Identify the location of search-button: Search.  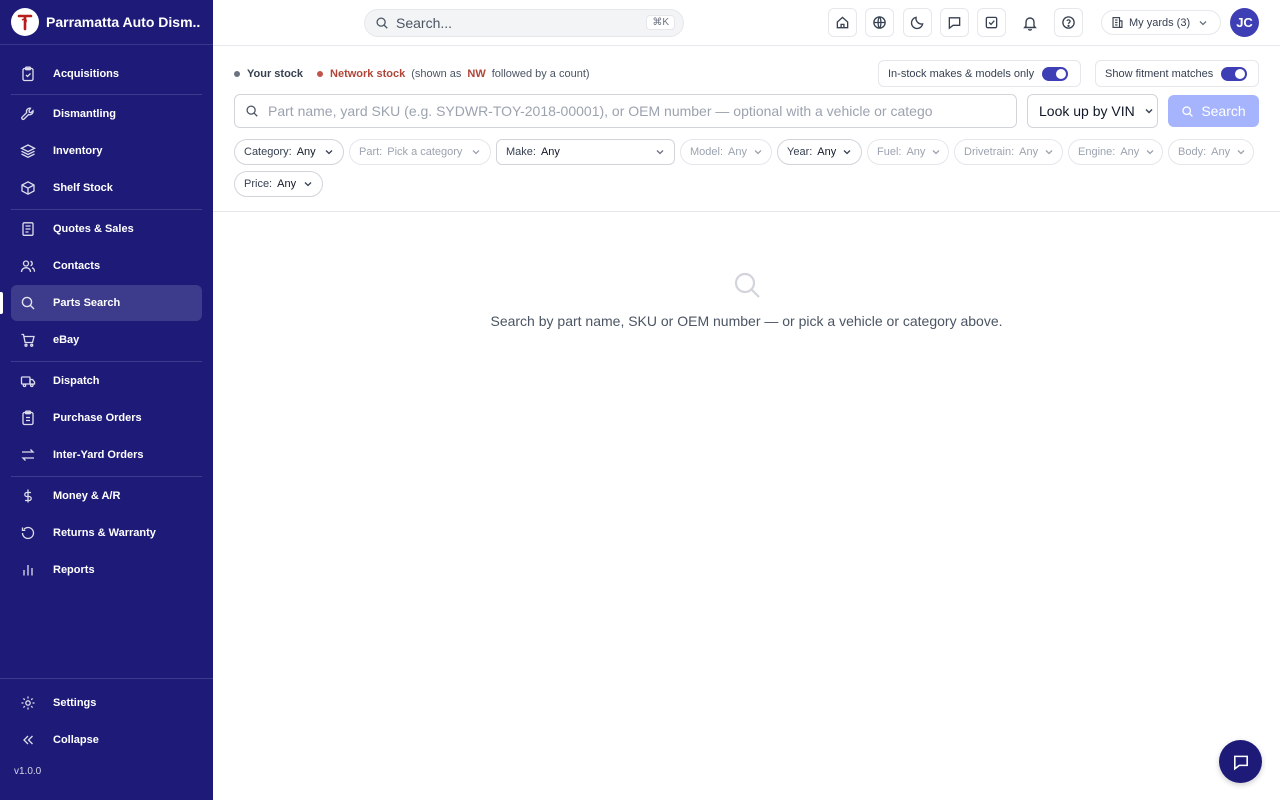
(1213, 111).